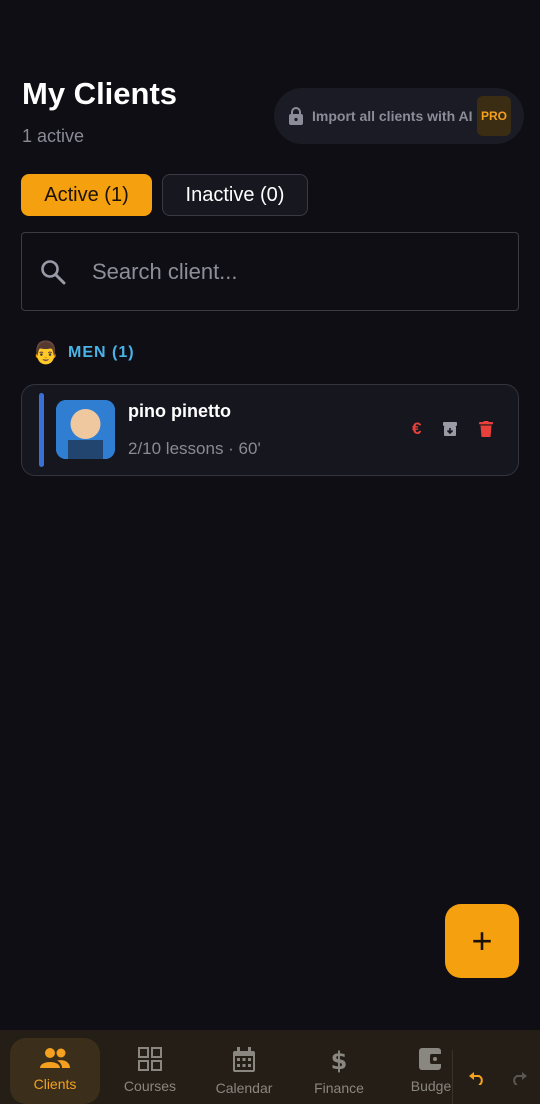  I want to click on page-title: My Clients, so click(100, 93).